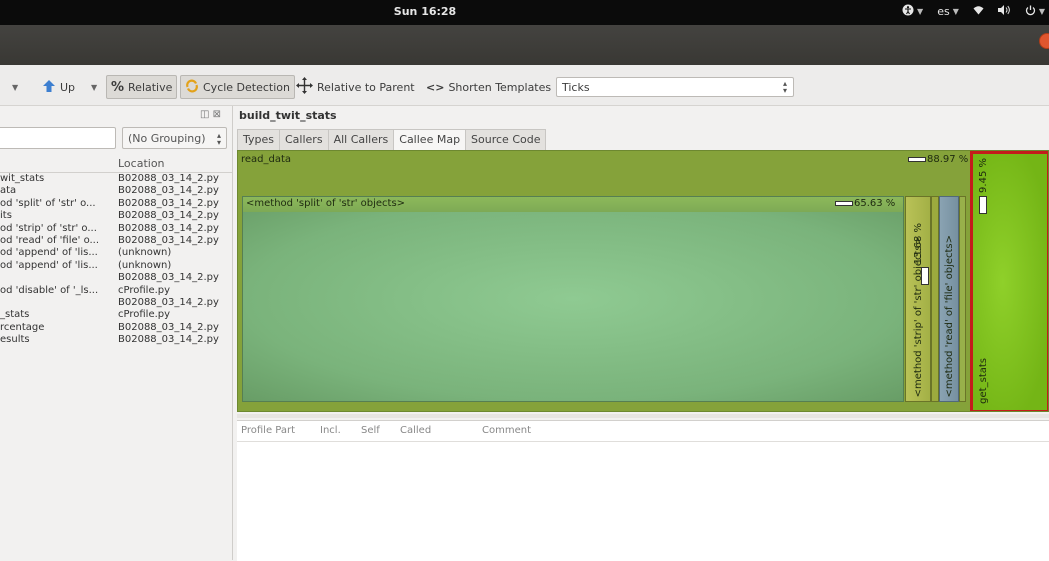 Image resolution: width=1049 pixels, height=561 pixels. What do you see at coordinates (643, 416) in the screenshot?
I see `horizontal-splitter` at bounding box center [643, 416].